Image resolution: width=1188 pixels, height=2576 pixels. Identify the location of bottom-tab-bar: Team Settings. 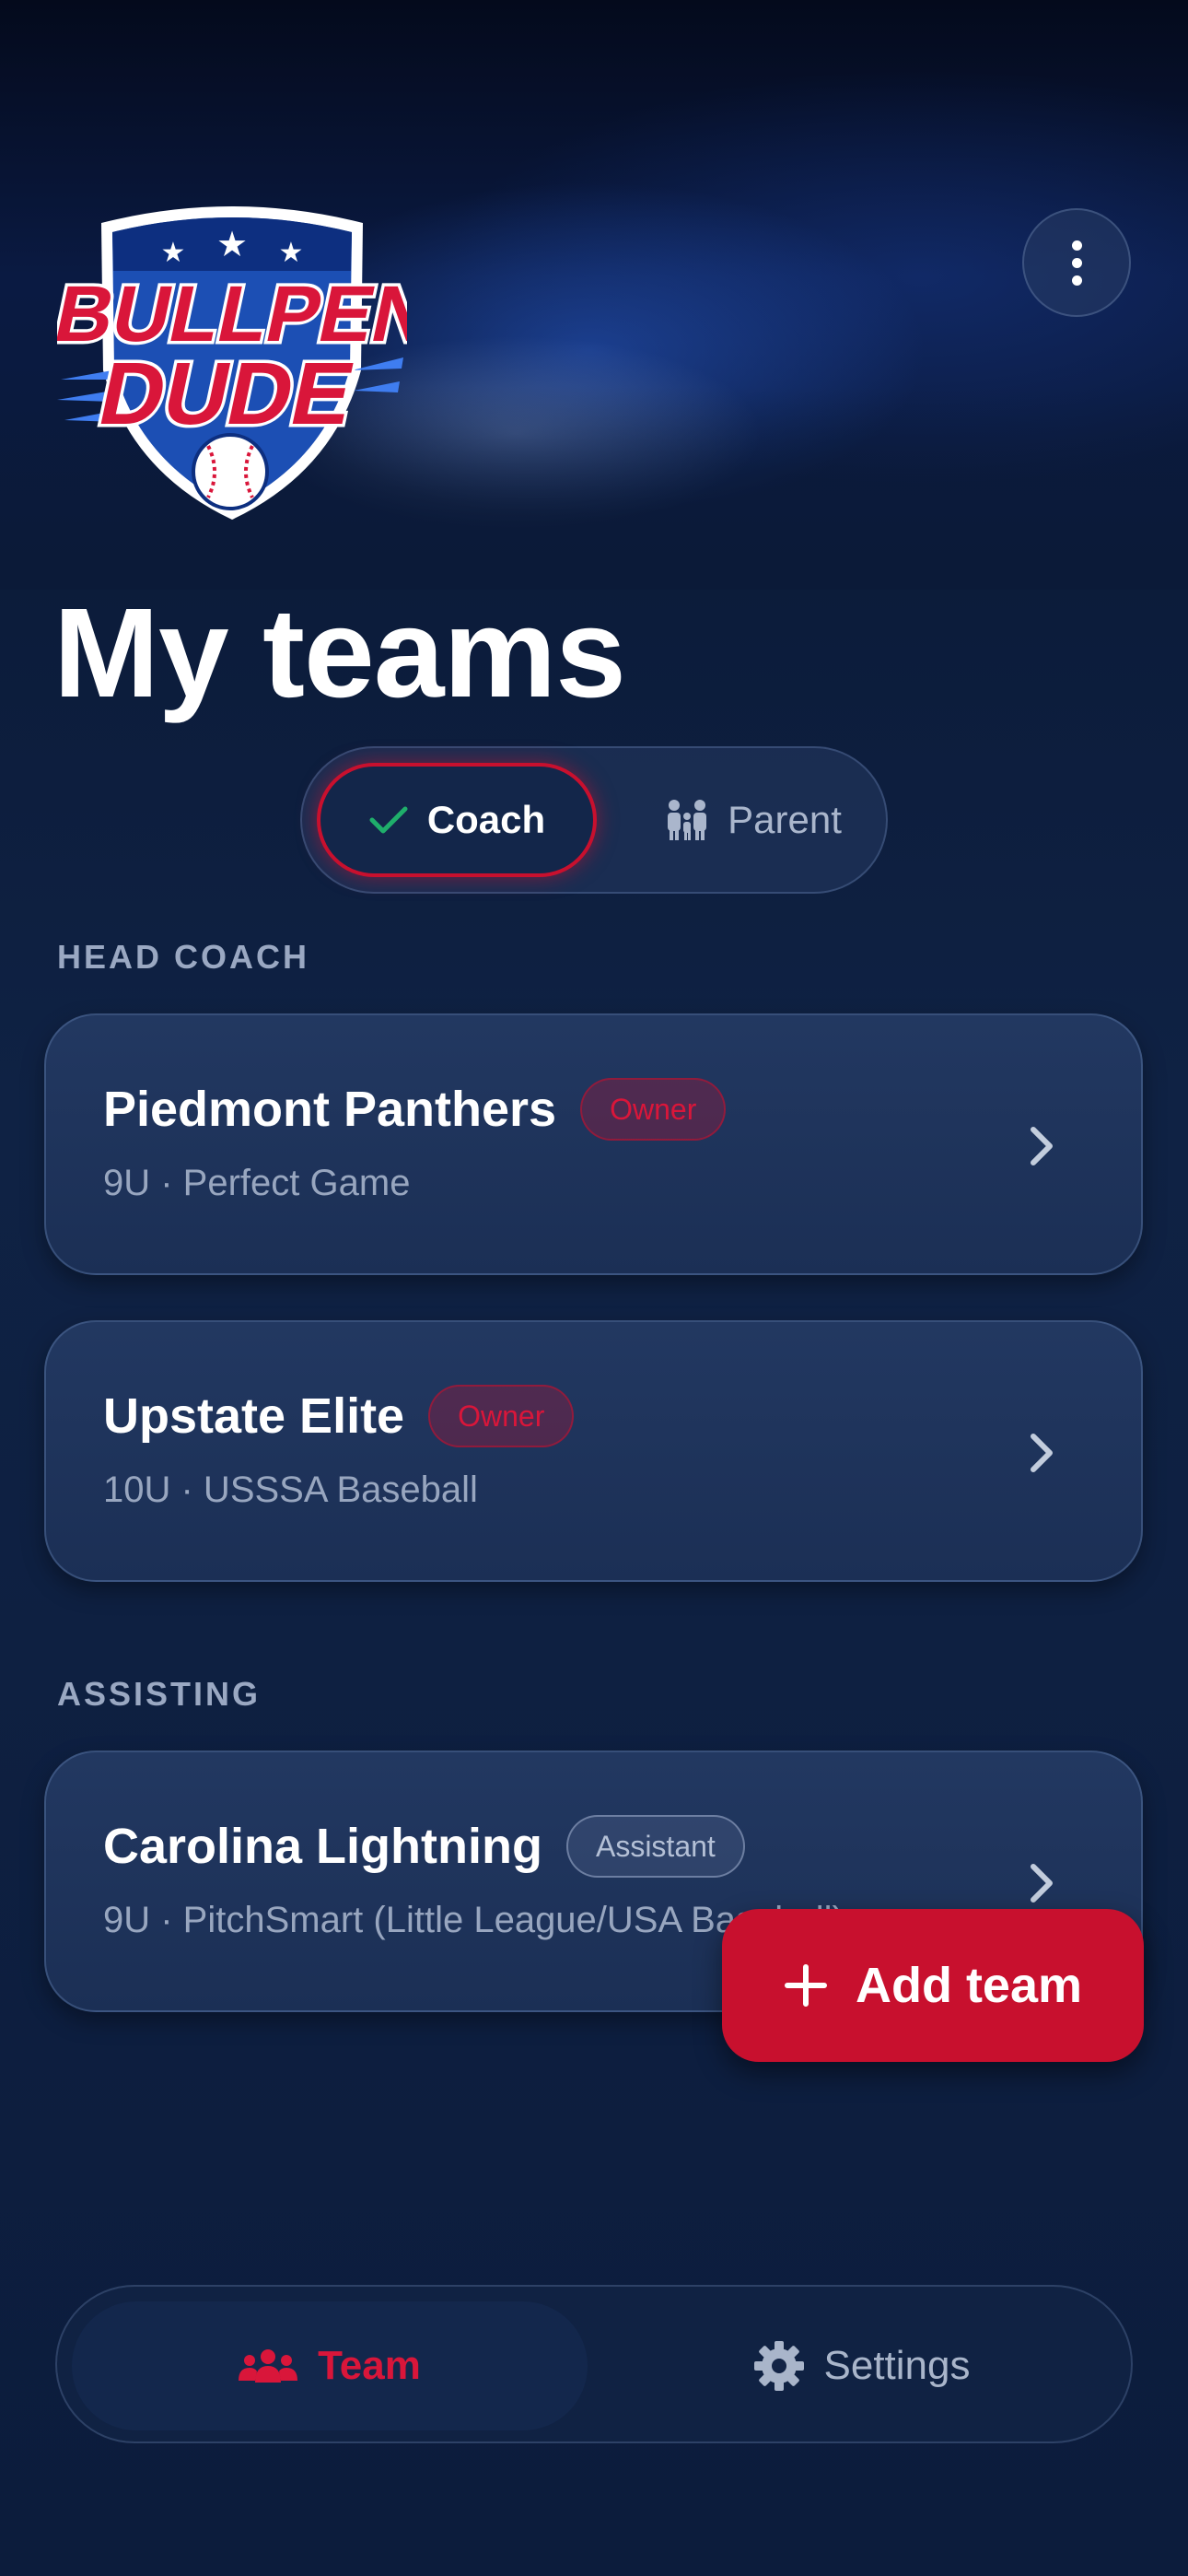
(594, 2364).